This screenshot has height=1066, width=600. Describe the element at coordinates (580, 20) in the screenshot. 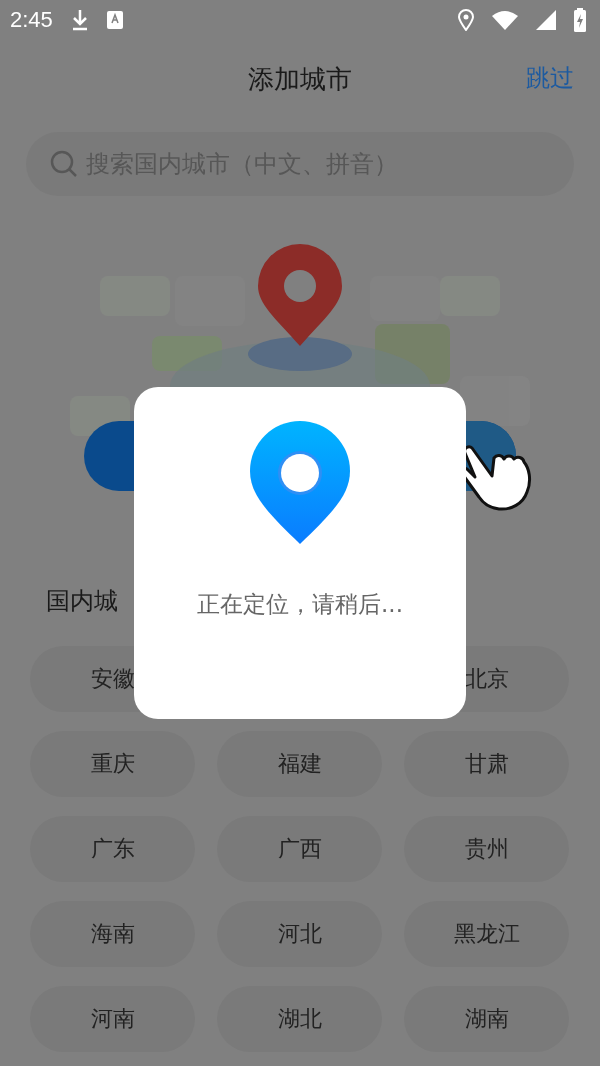

I see `battery-icon` at that location.